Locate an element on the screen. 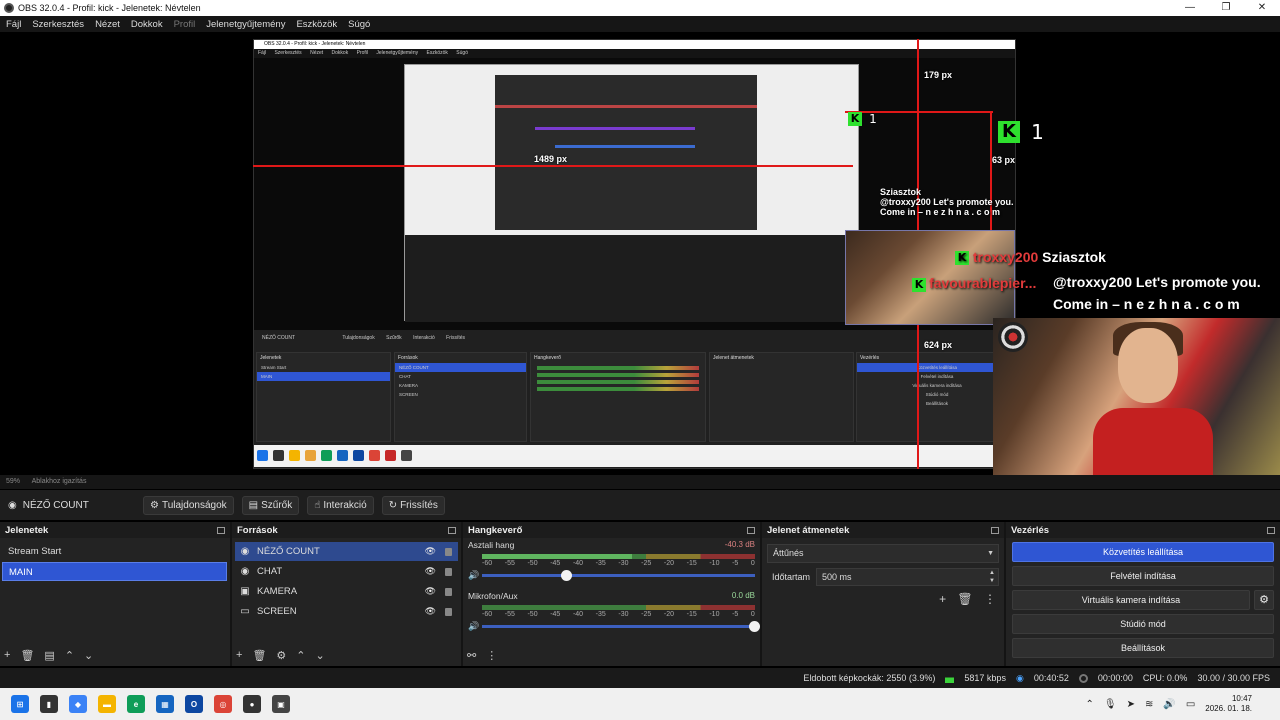 The width and height of the screenshot is (1280, 720). menu-view: Nézet is located at coordinates (107, 24).